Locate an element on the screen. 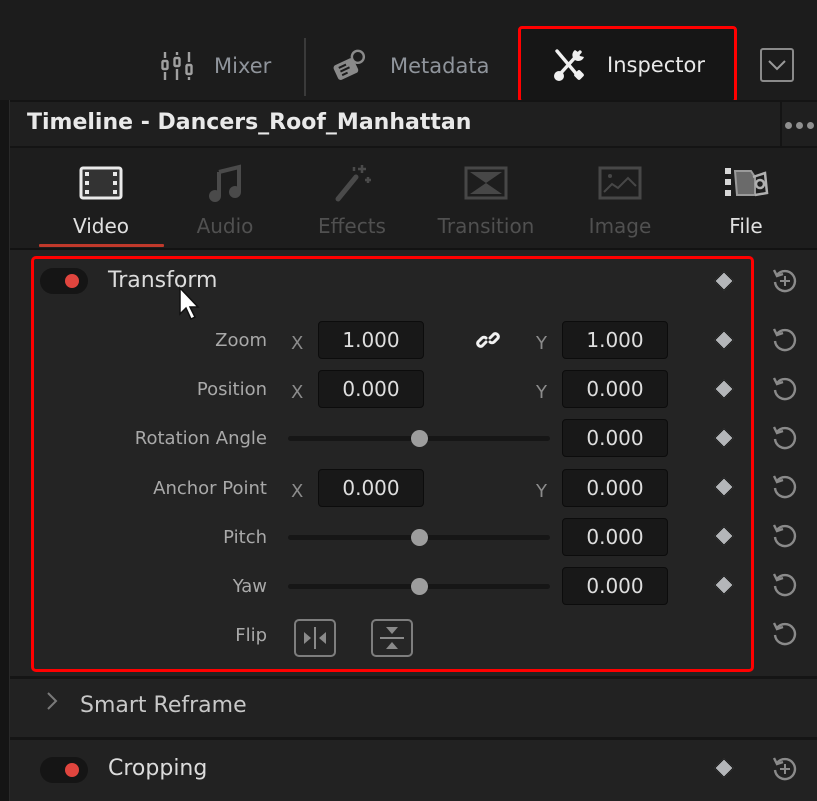  zoom-y-field: 1.000 is located at coordinates (615, 340).